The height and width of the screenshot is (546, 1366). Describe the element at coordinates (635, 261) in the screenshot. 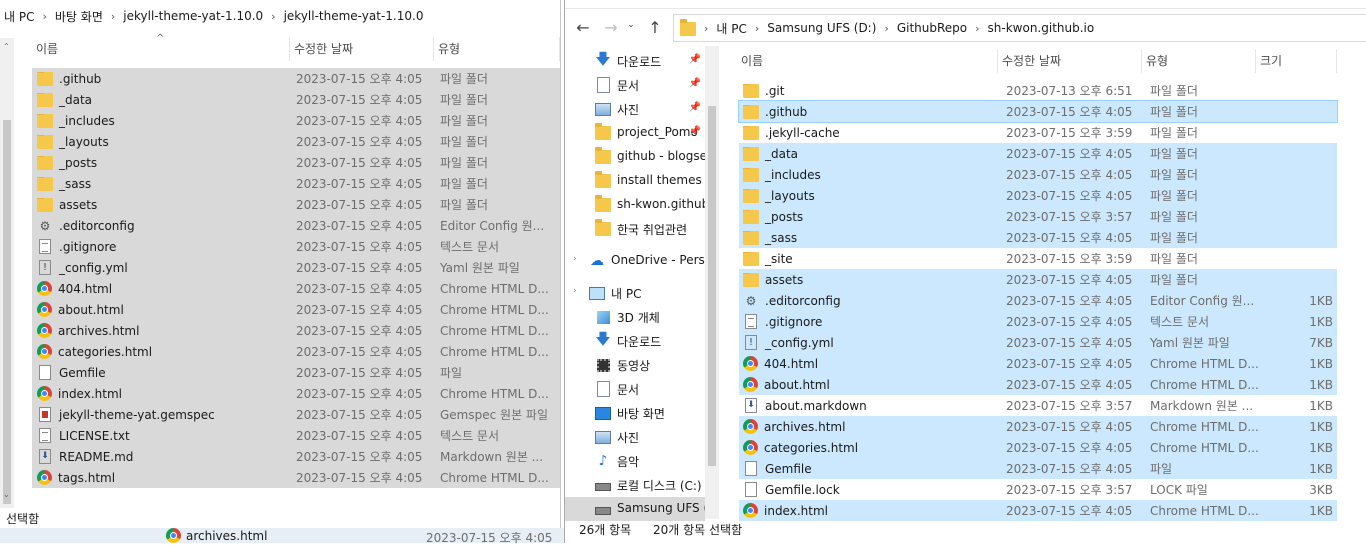

I see `nav-item: ☁ OneDrive - Person` at that location.